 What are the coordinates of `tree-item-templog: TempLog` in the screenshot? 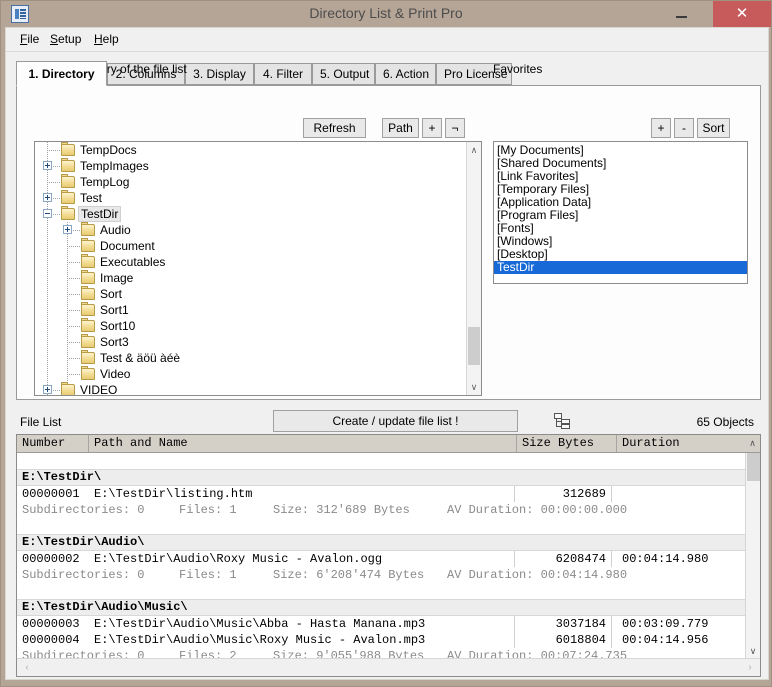 It's located at (251, 182).